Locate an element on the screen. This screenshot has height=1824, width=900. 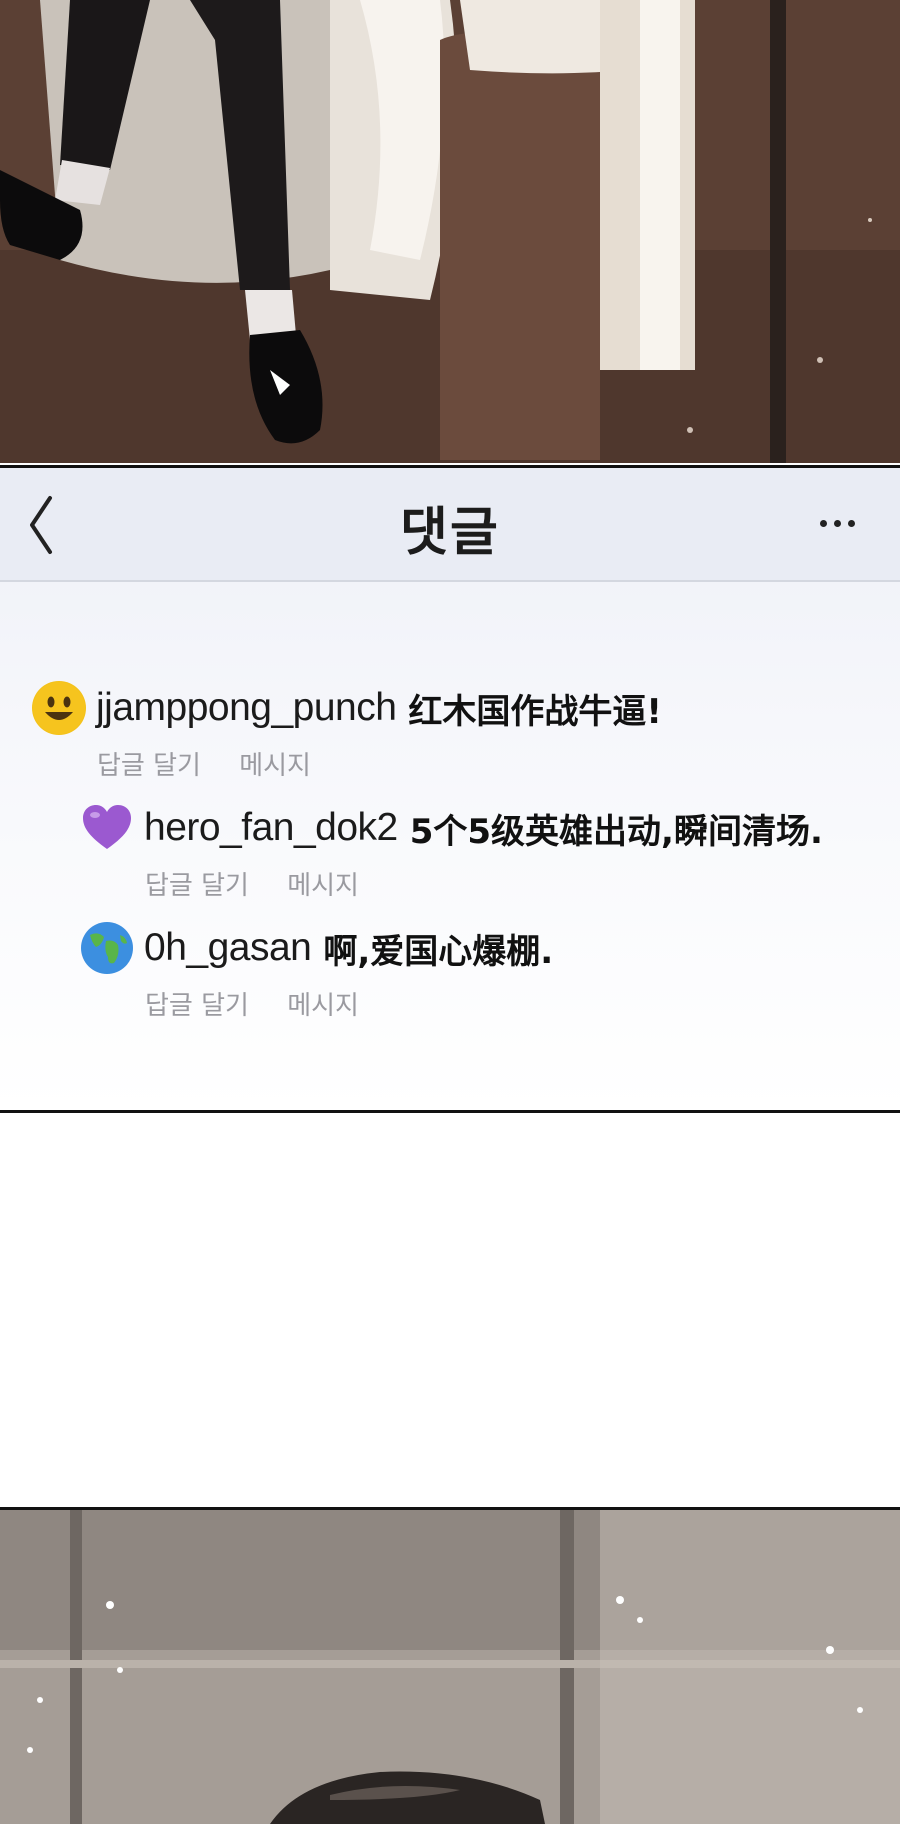
comment-text: 红木国作战牛逼! is located at coordinates (535, 711).